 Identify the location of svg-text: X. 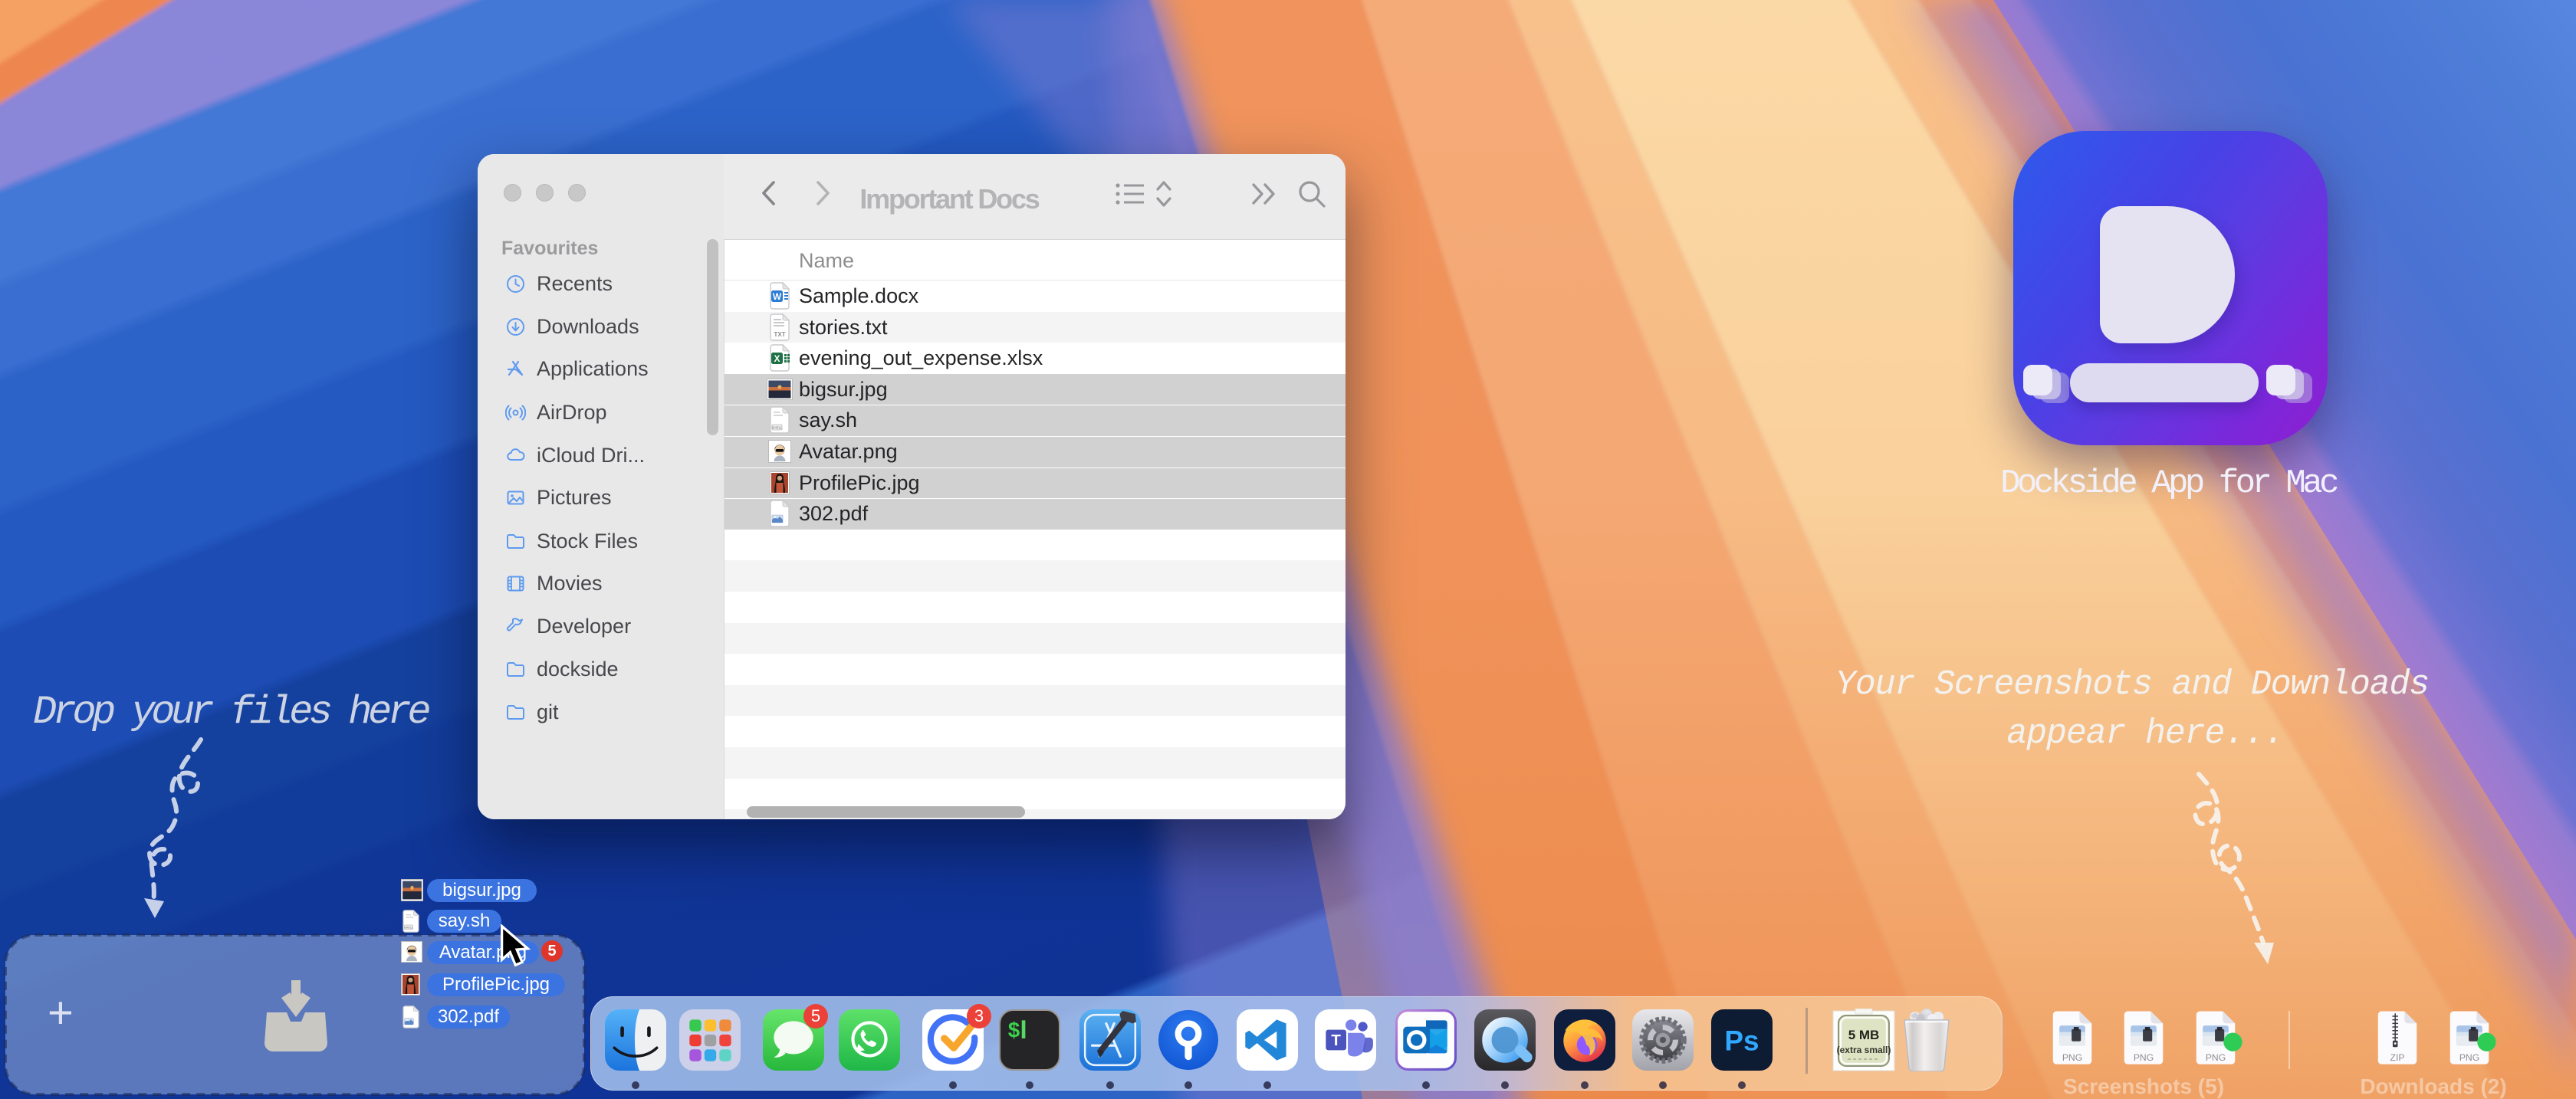
(777, 358).